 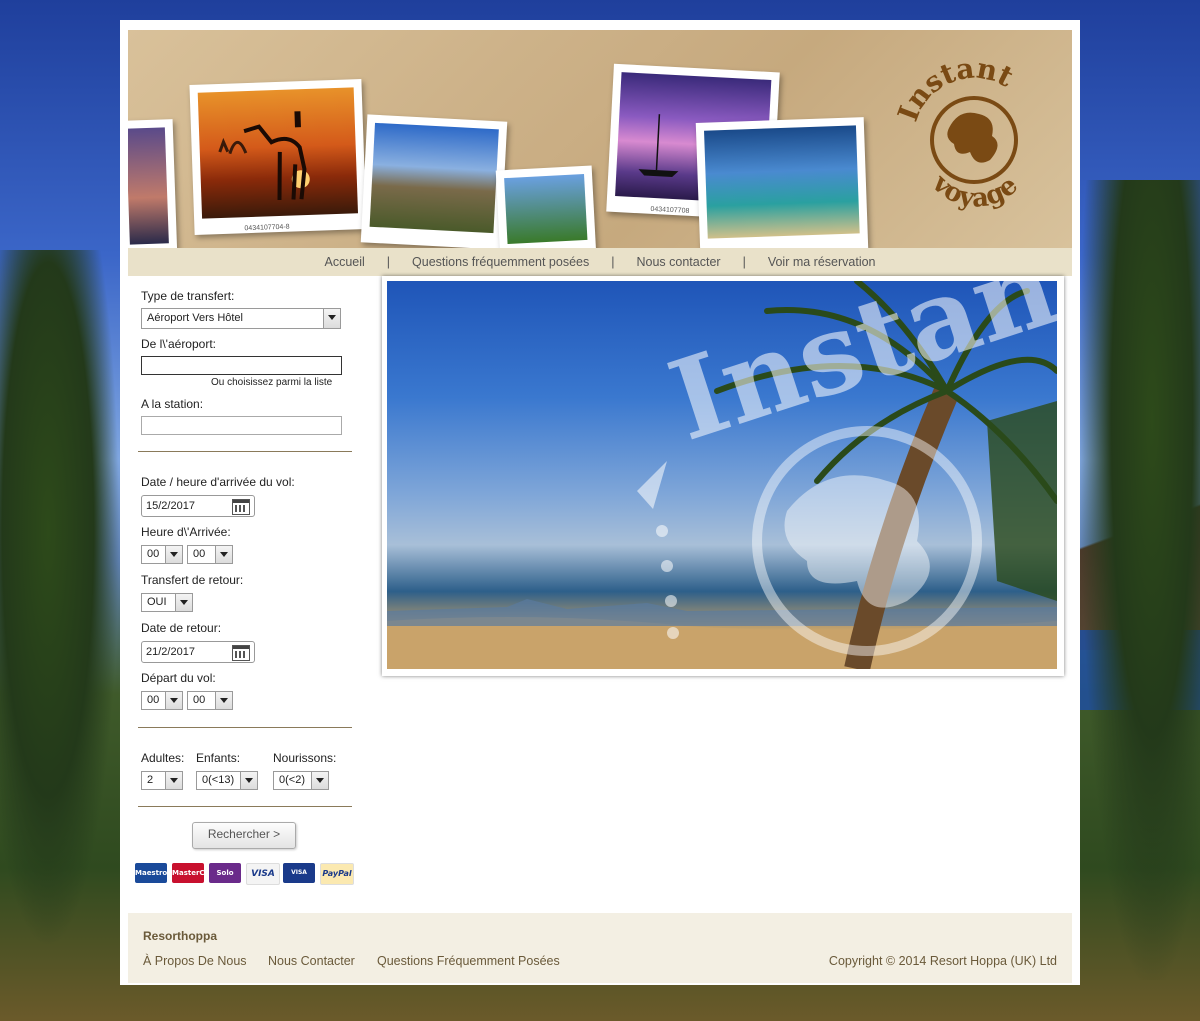 What do you see at coordinates (199, 554) in the screenshot?
I see `arrival-minute-value: 00` at bounding box center [199, 554].